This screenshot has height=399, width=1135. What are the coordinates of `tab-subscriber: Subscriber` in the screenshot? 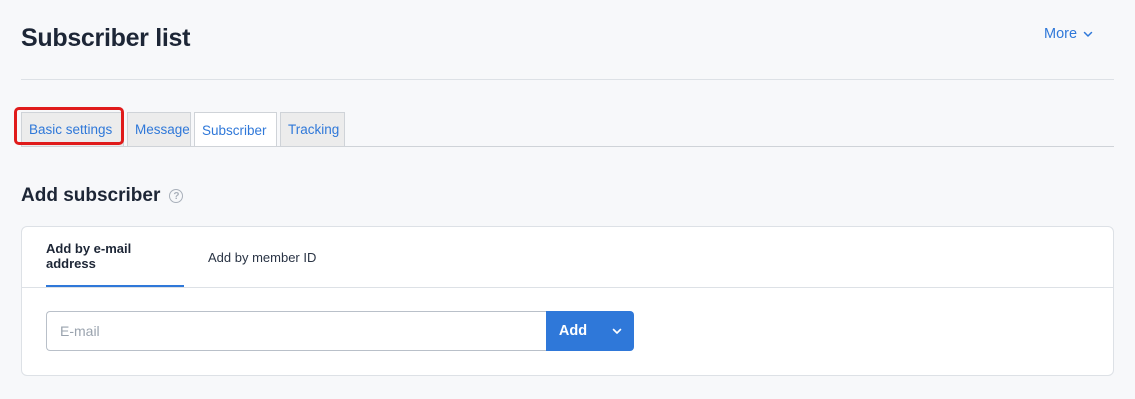 It's located at (235, 129).